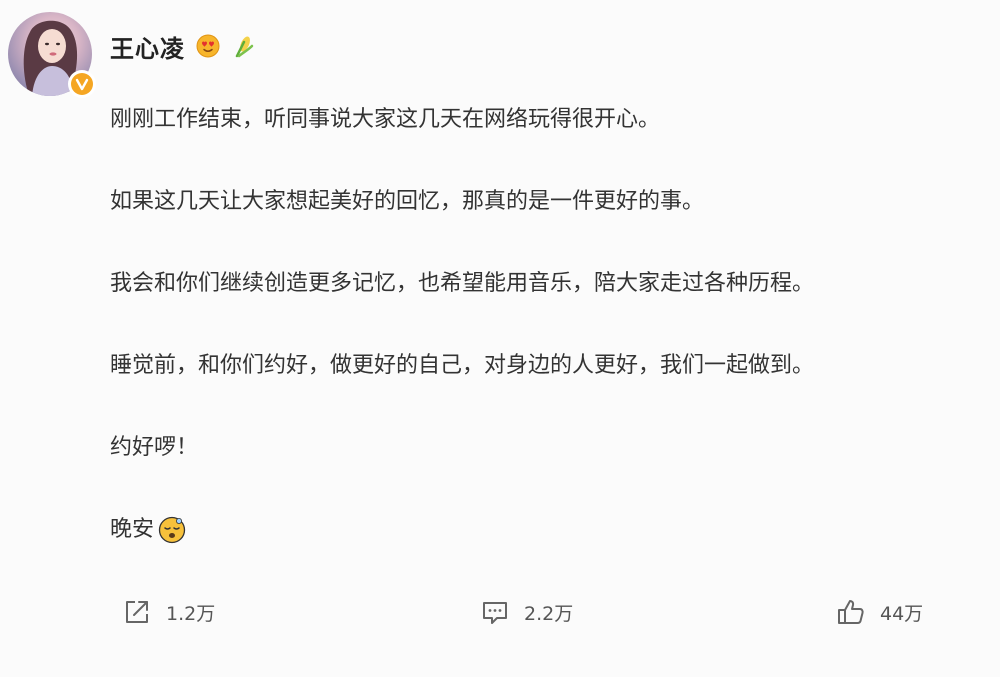 Image resolution: width=1000 pixels, height=677 pixels. What do you see at coordinates (172, 530) in the screenshot?
I see `sleeping-face-emoji-icon` at bounding box center [172, 530].